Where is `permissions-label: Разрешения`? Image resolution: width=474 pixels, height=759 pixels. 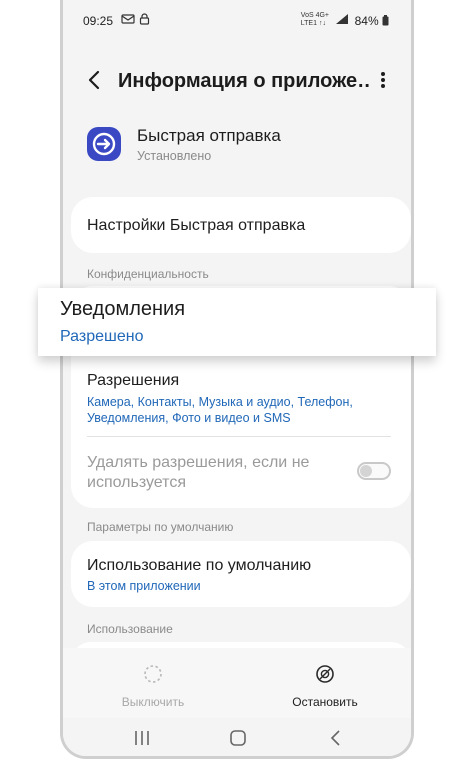 permissions-label: Разрешения is located at coordinates (133, 380).